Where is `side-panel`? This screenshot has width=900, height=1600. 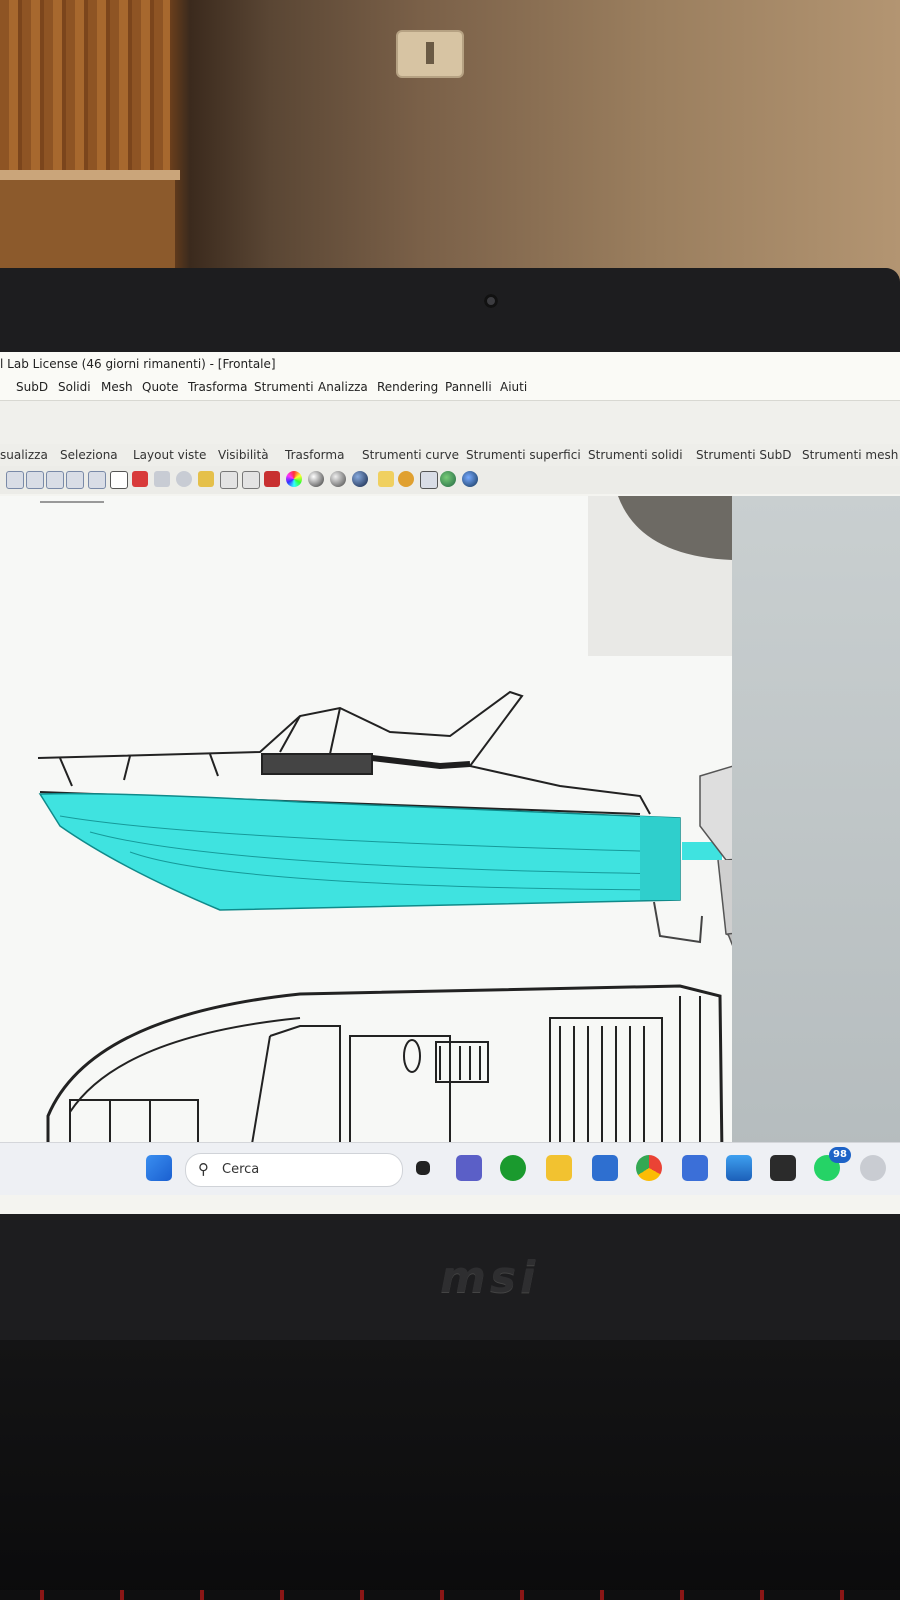
side-panel is located at coordinates (816, 845).